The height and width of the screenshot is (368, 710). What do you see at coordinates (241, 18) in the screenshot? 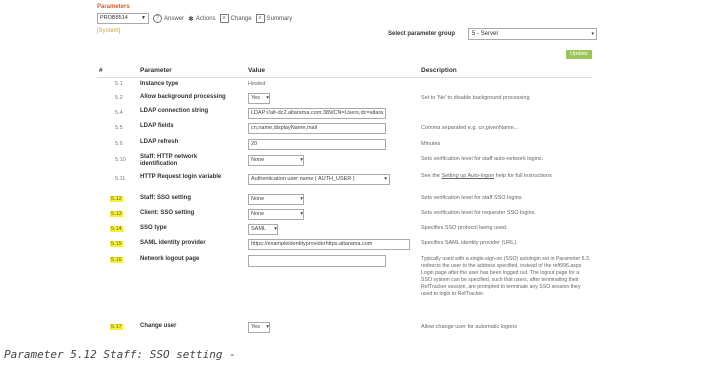
I see `change-label: Change` at bounding box center [241, 18].